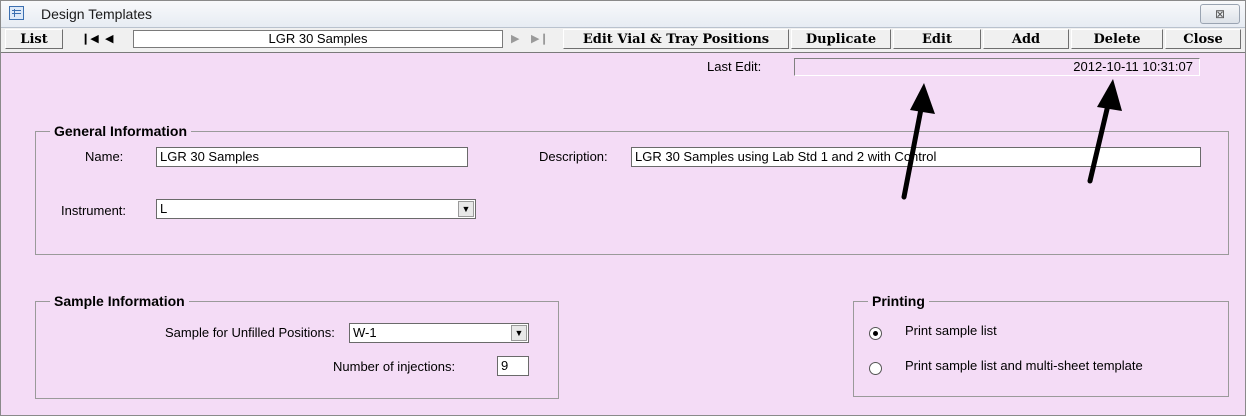 This screenshot has width=1246, height=416. What do you see at coordinates (1011, 139) in the screenshot?
I see `annotation-arrows` at bounding box center [1011, 139].